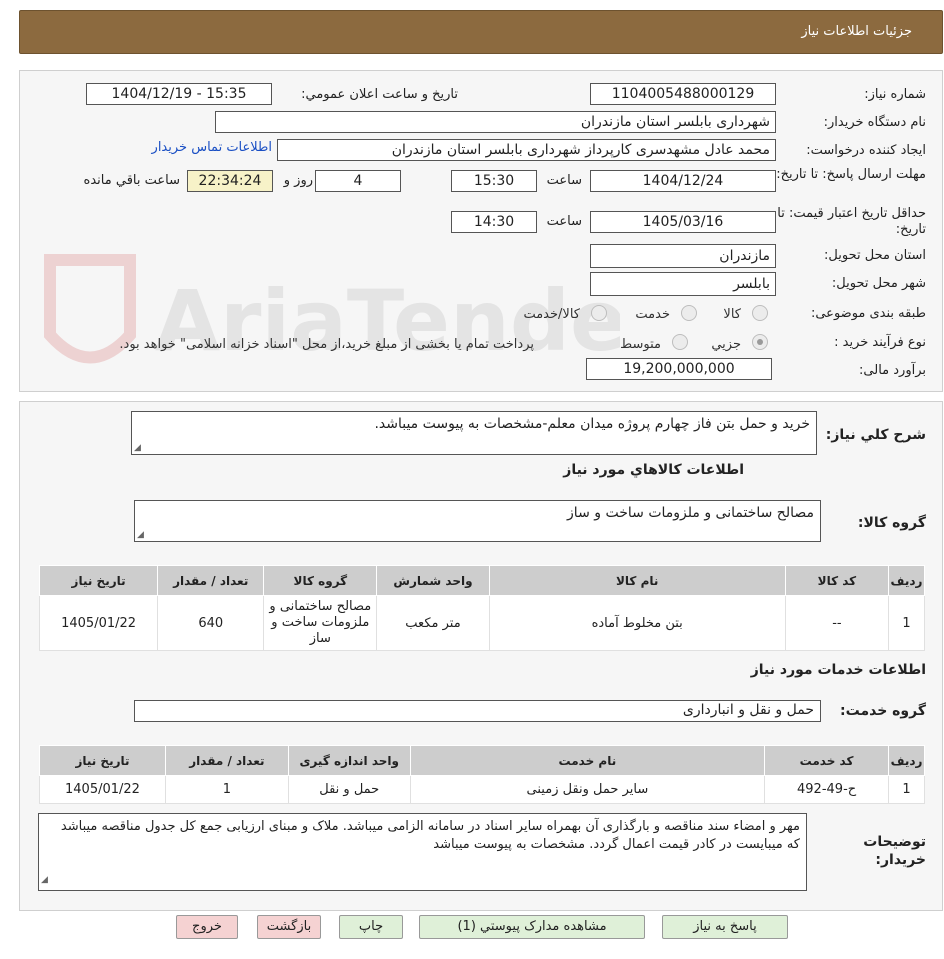  I want to click on page-header: جزئیات اطلاعات نیاز, so click(481, 32).